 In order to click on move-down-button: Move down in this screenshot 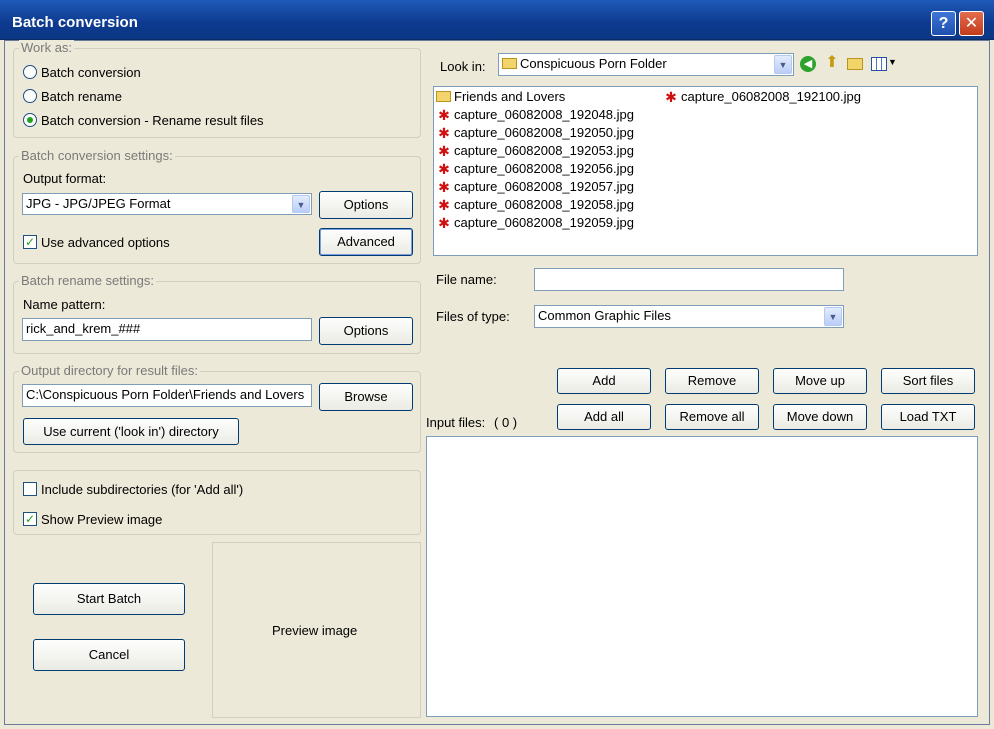, I will do `click(820, 417)`.